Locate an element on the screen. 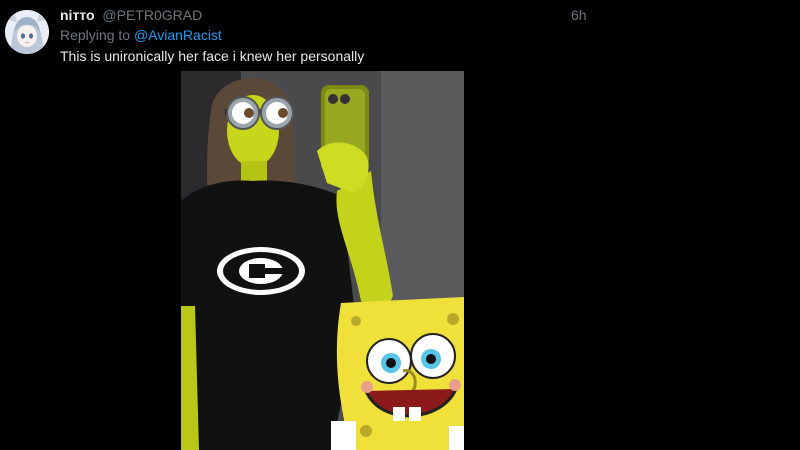  reply-context: Replying to @AvianRacist is located at coordinates (141, 35).